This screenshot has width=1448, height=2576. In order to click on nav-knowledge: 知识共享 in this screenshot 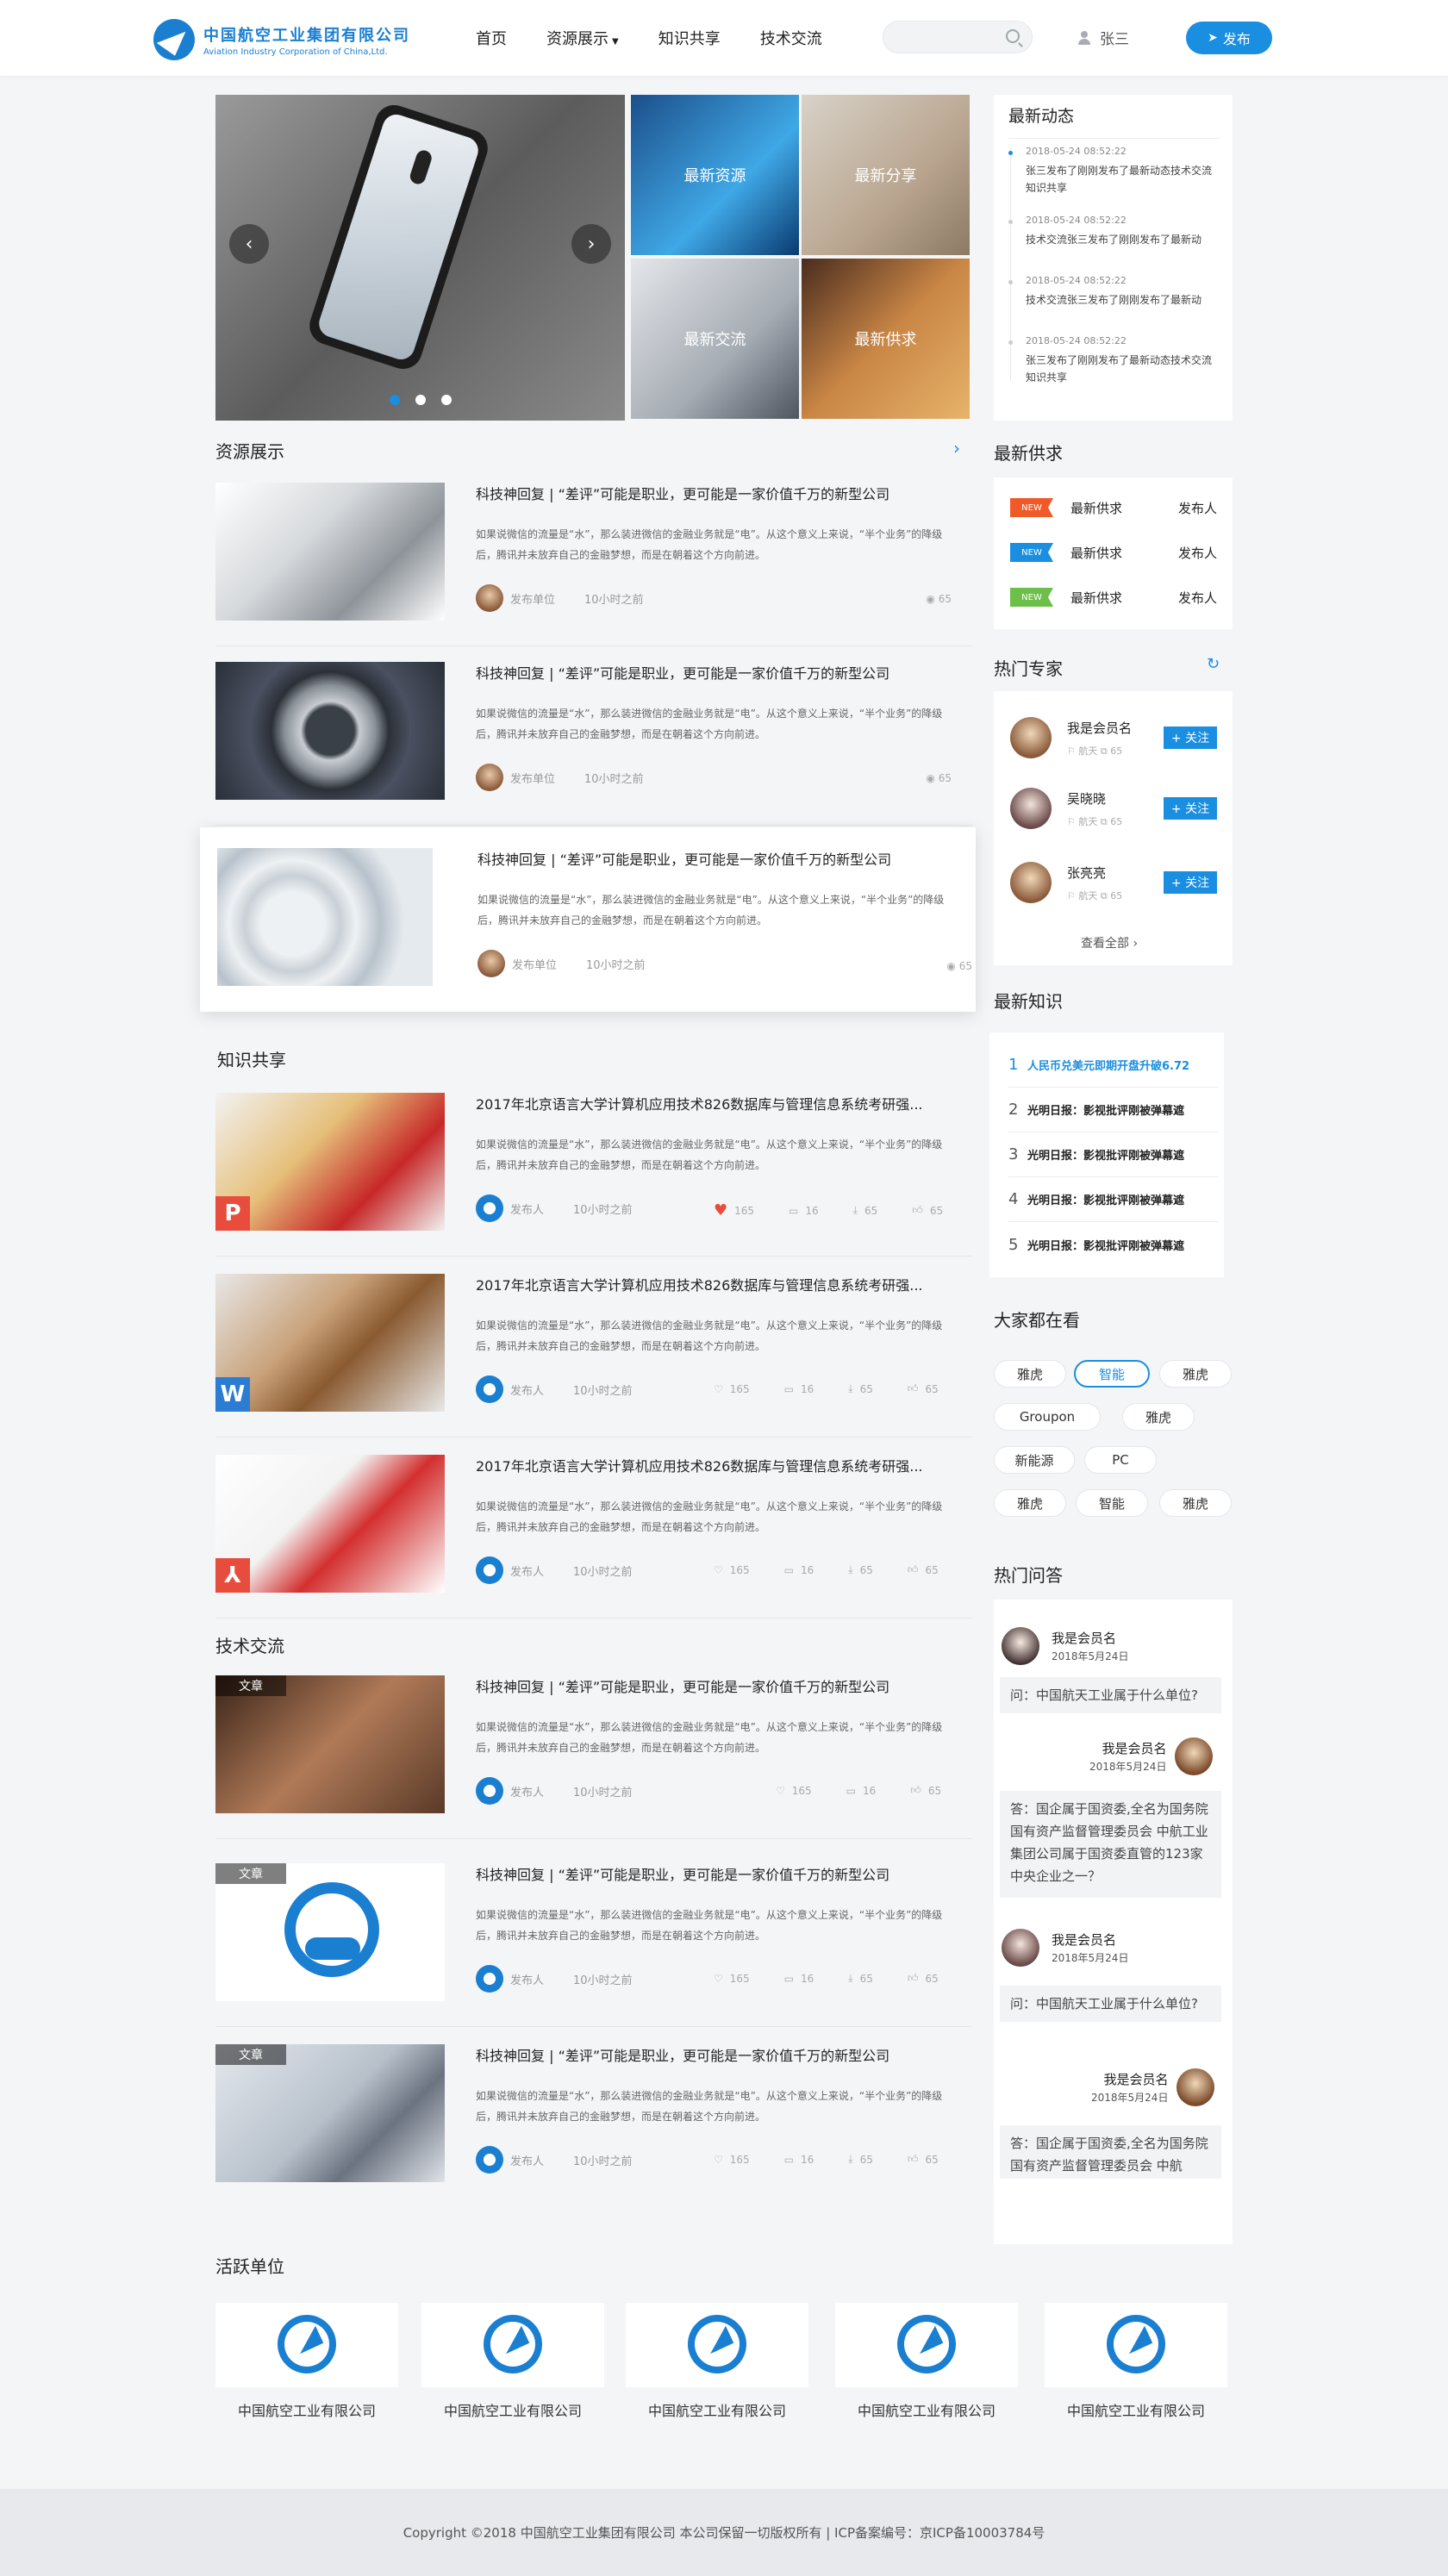, I will do `click(689, 38)`.